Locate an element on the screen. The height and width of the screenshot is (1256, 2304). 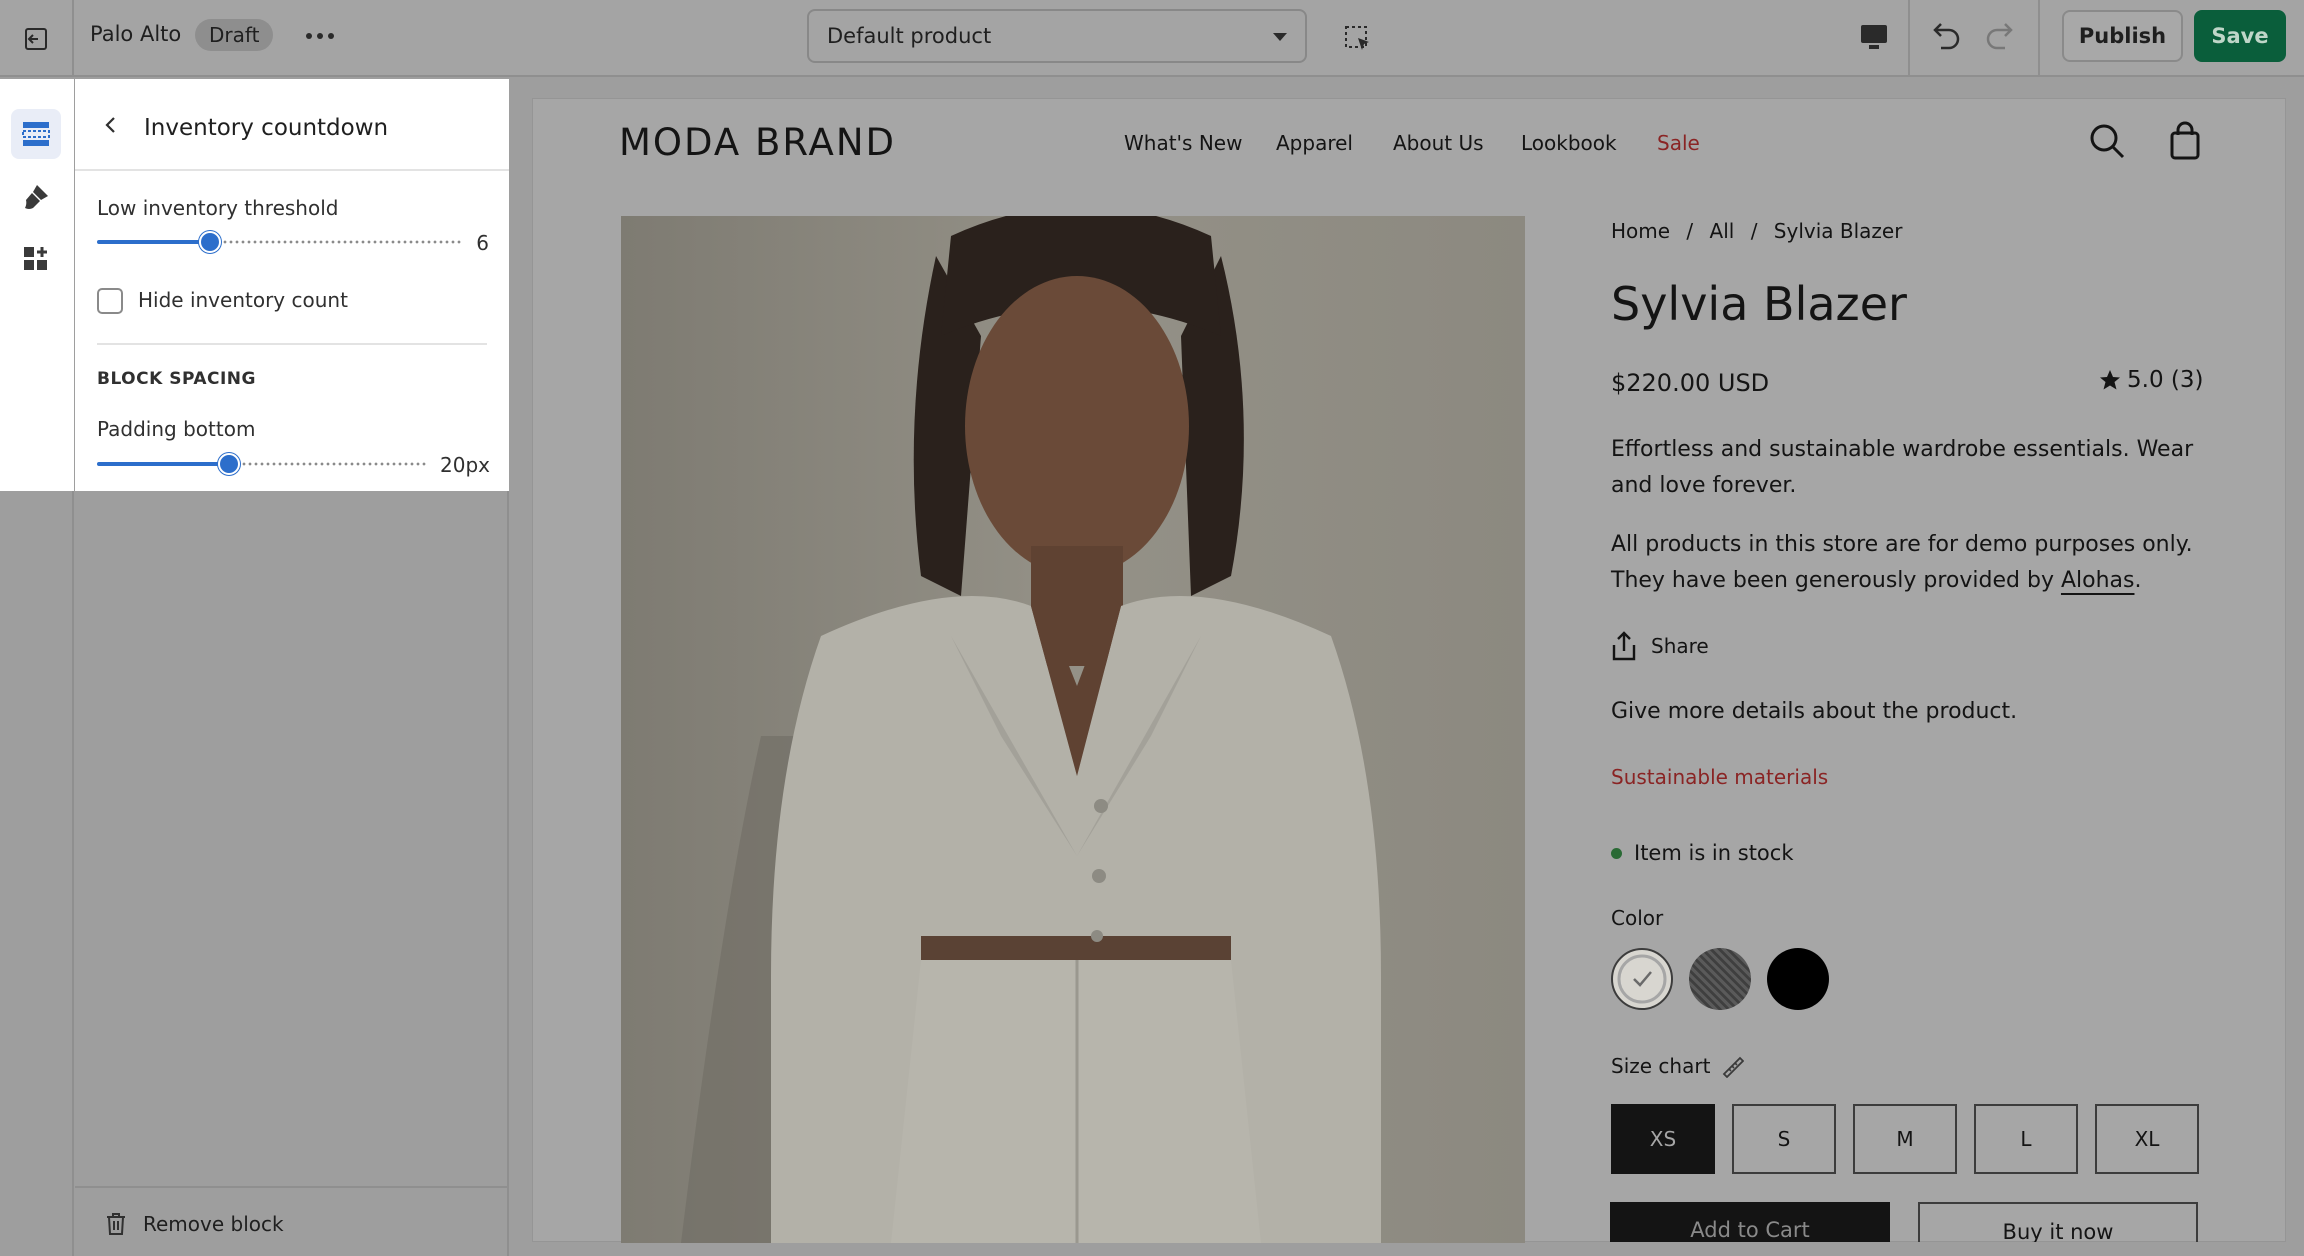
inspector-toggle-button is located at coordinates (1358, 39).